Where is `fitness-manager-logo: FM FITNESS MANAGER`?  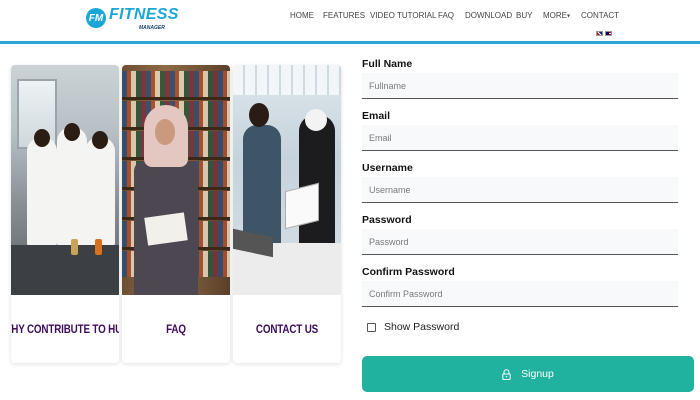 fitness-manager-logo: FM FITNESS MANAGER is located at coordinates (132, 18).